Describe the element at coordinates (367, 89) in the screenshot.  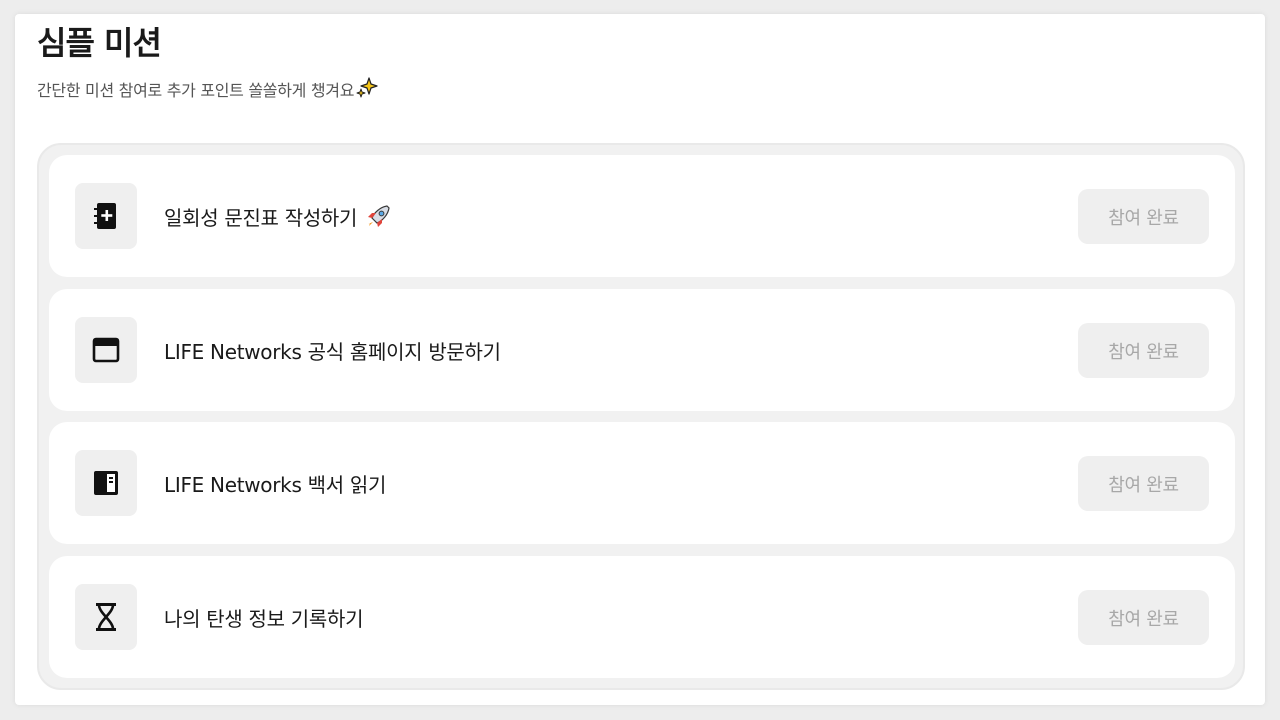
I see `sparkle-icon` at that location.